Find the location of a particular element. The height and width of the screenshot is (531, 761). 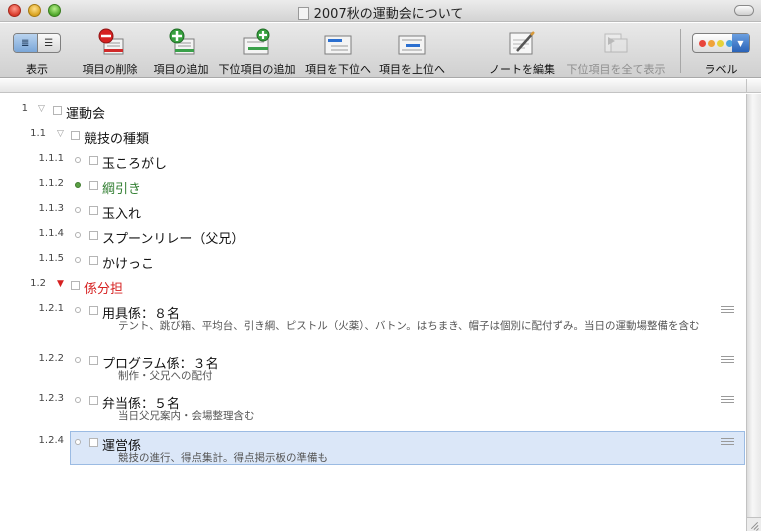

promote-item-icon is located at coordinates (412, 45).